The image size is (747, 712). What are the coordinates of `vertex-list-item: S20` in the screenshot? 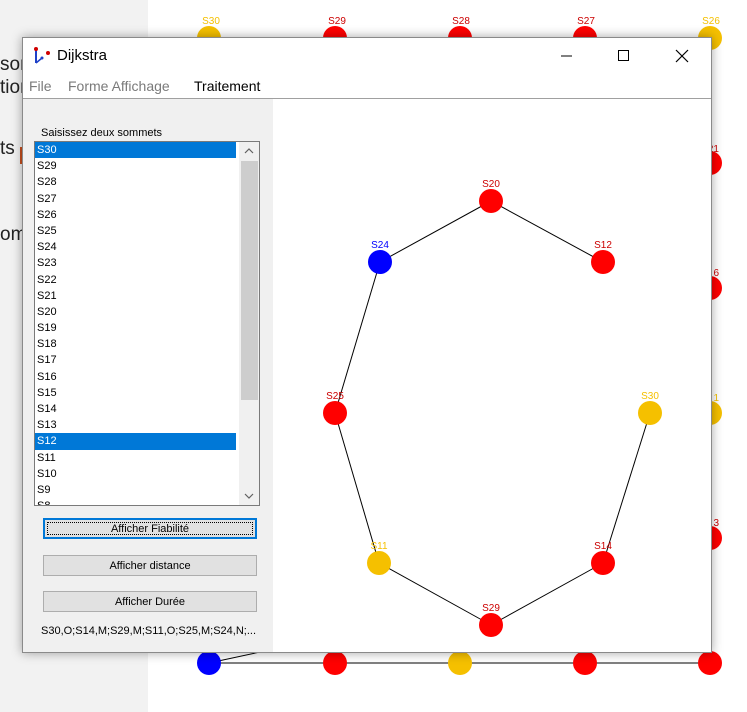 It's located at (135, 312).